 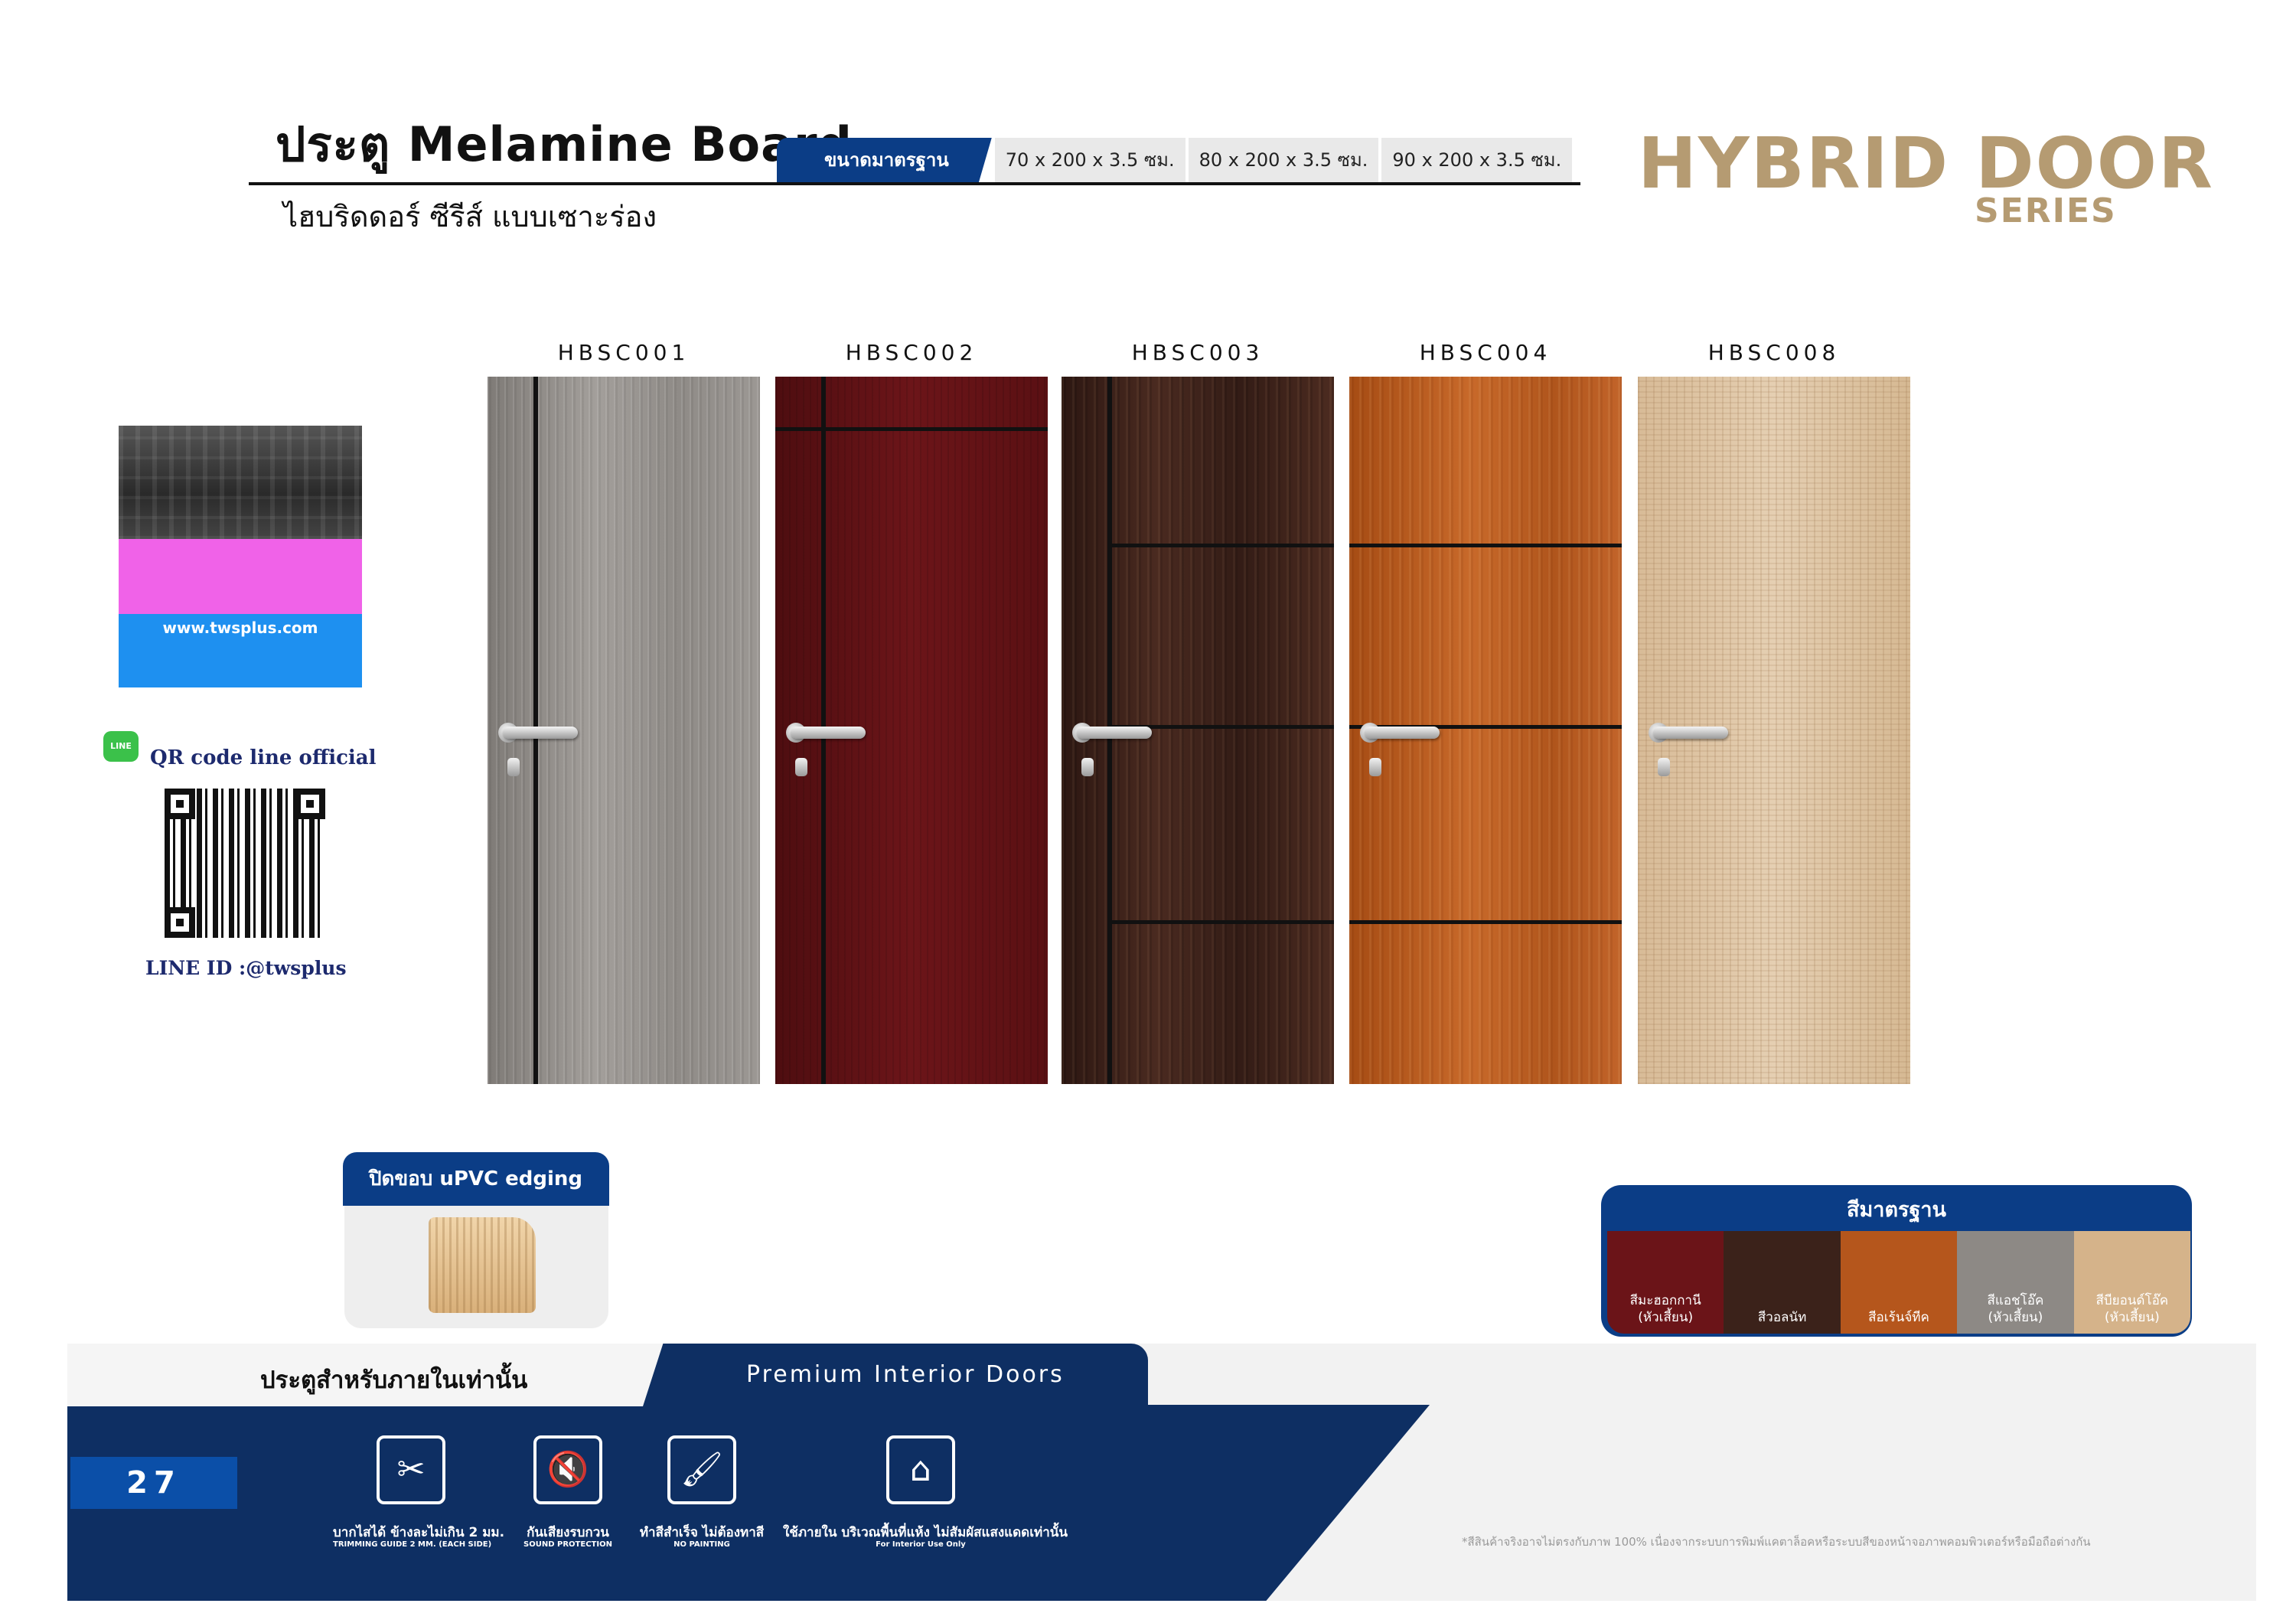 What do you see at coordinates (911, 352) in the screenshot?
I see `door-code: HBSC002` at bounding box center [911, 352].